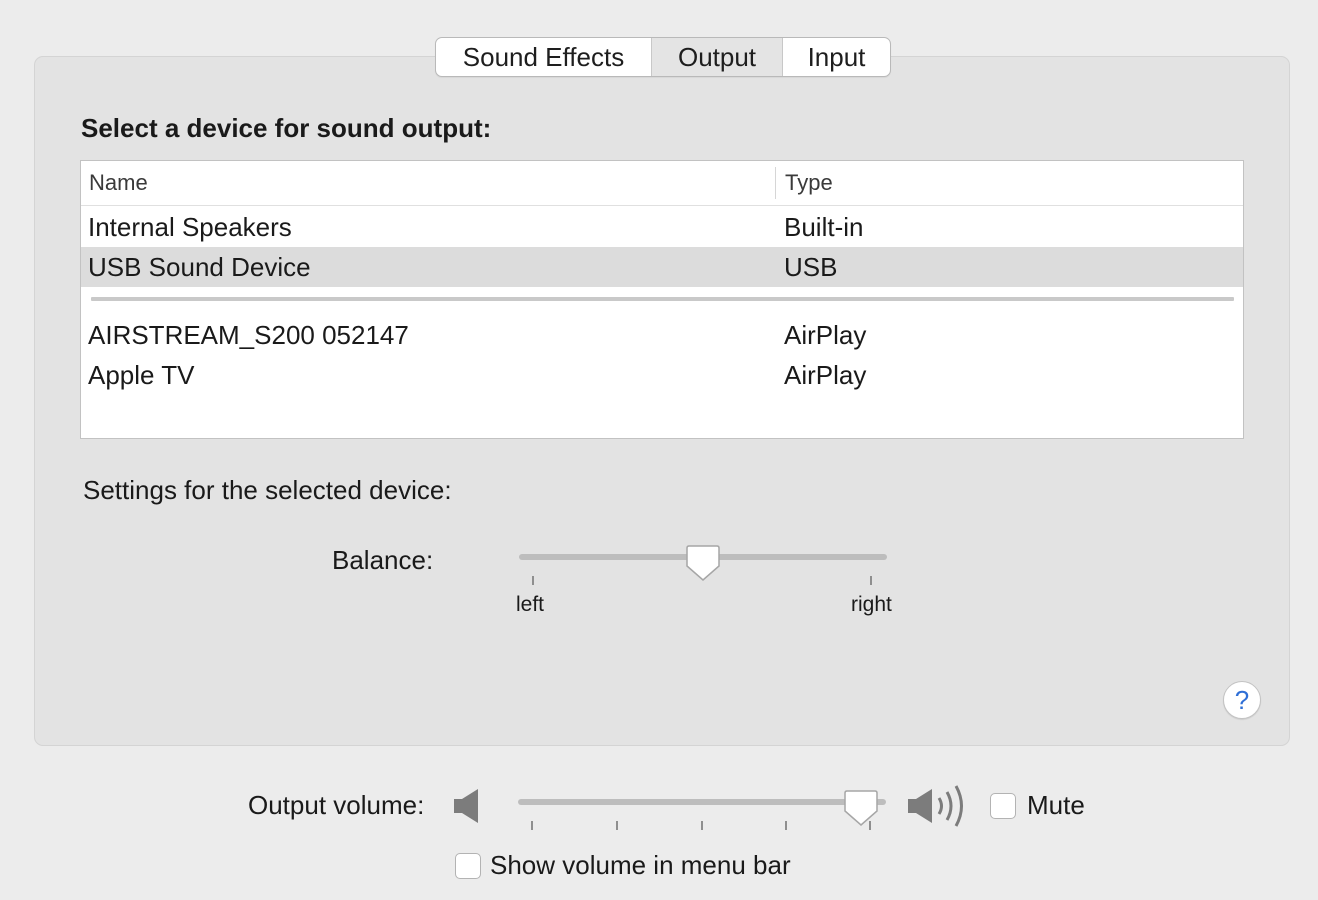  I want to click on device-name: USB Sound Device, so click(199, 267).